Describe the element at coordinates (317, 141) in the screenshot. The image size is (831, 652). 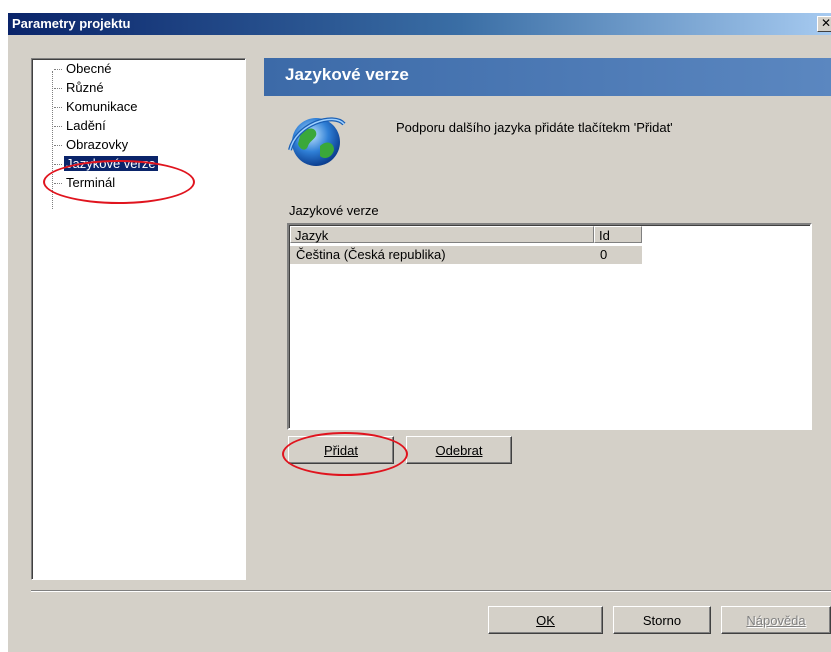
I see `globe-icon` at that location.